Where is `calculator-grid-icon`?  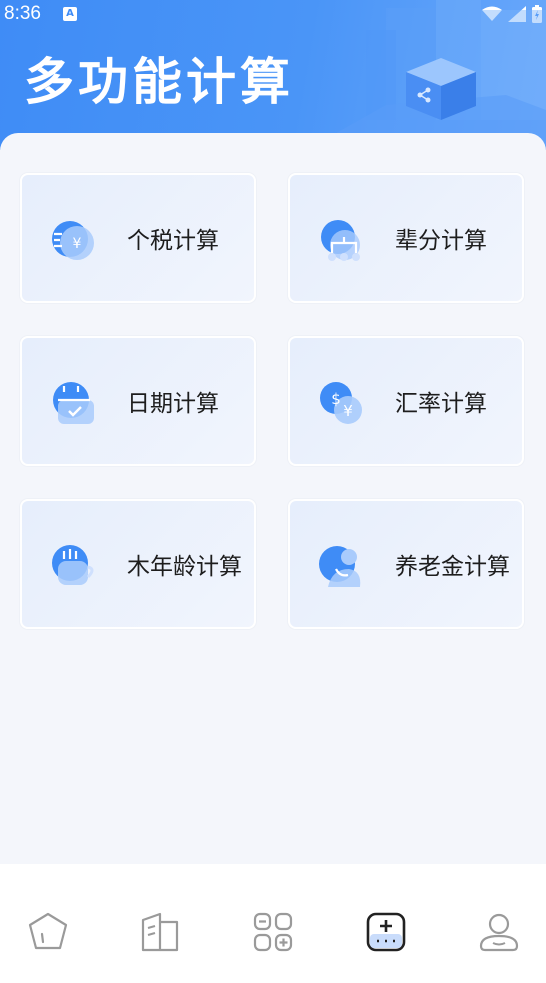 calculator-grid-icon is located at coordinates (273, 932).